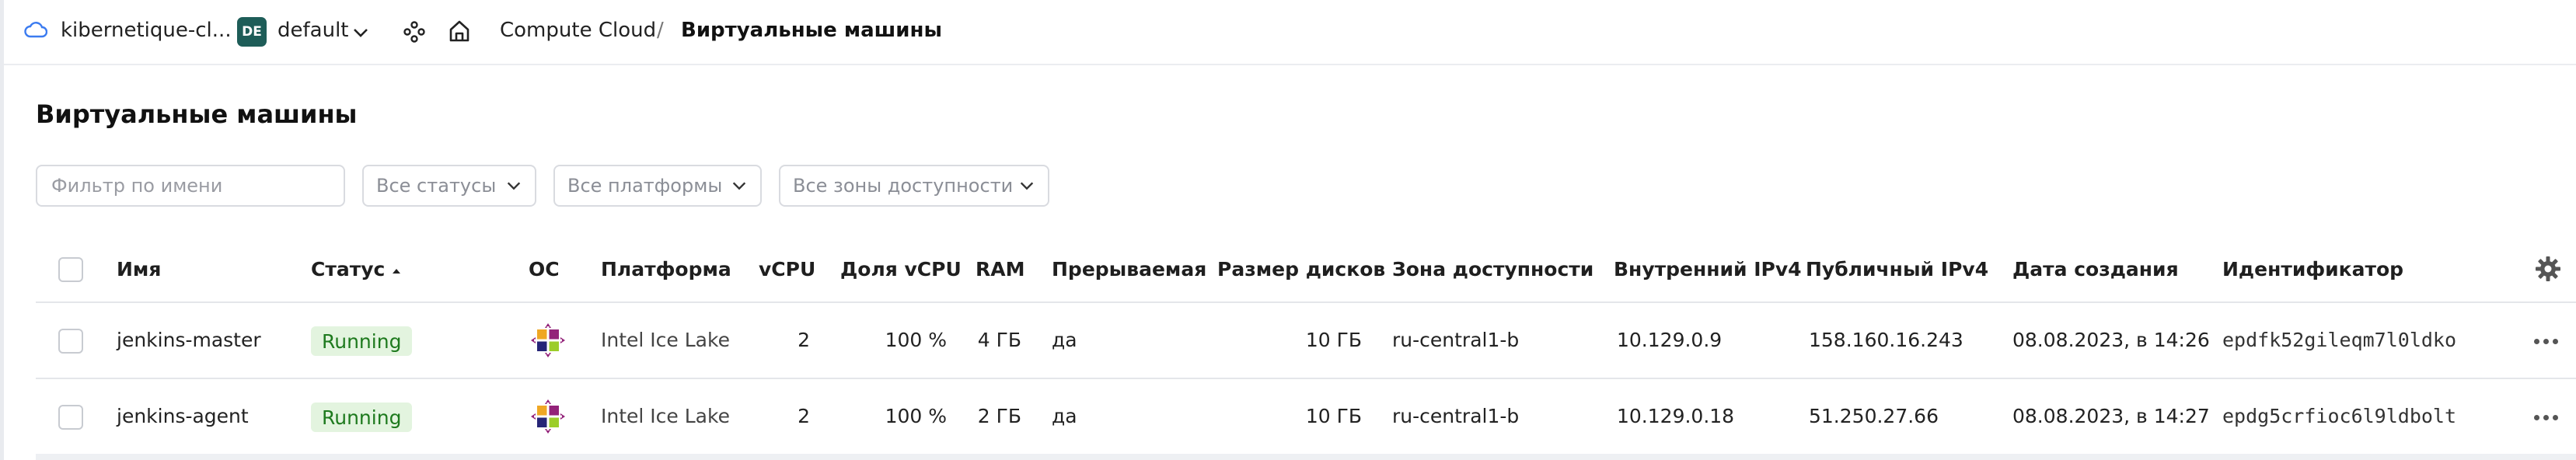  What do you see at coordinates (189, 340) in the screenshot?
I see `vm-name-link: jenkins-master` at bounding box center [189, 340].